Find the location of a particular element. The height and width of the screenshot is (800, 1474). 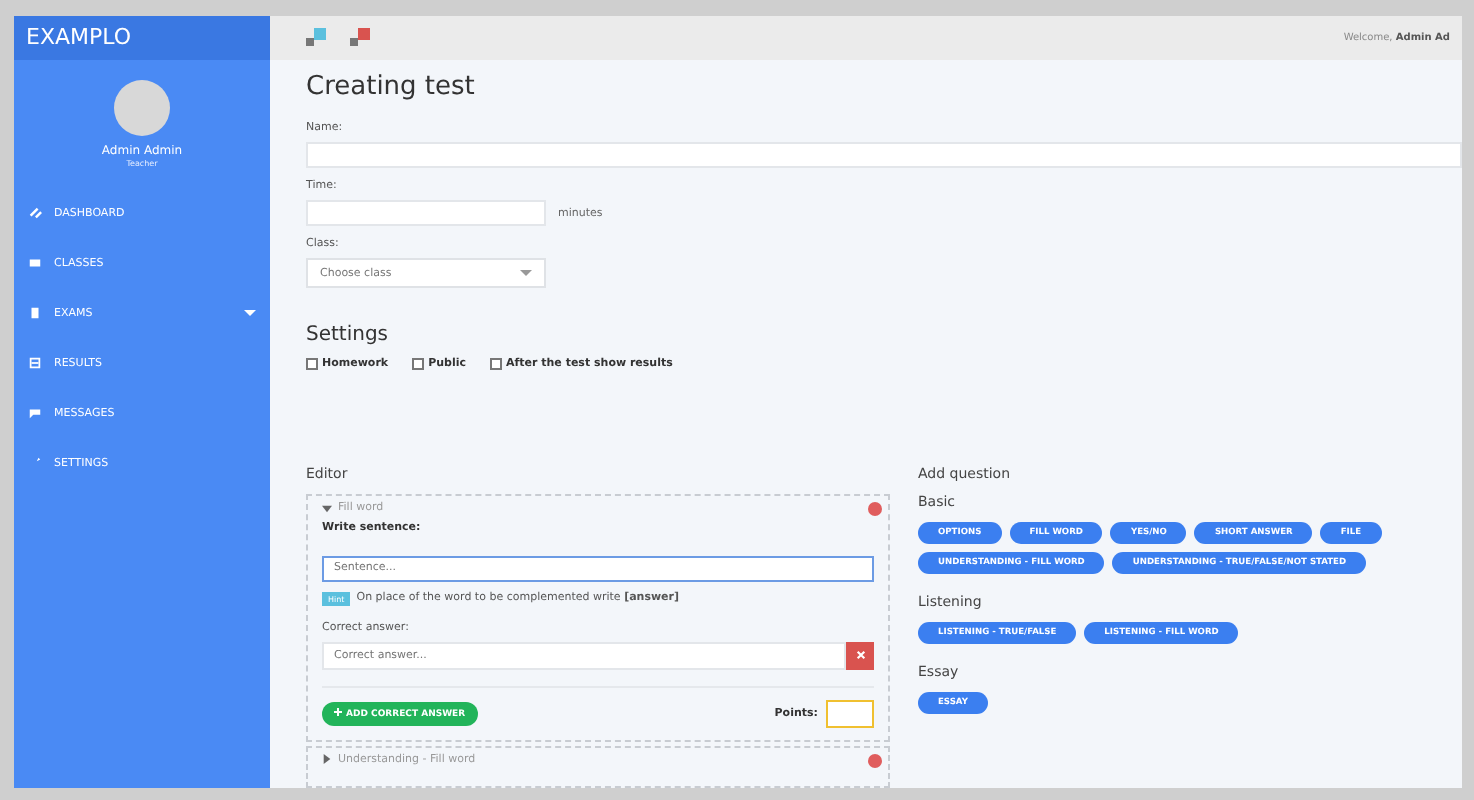

avatar is located at coordinates (142, 108).